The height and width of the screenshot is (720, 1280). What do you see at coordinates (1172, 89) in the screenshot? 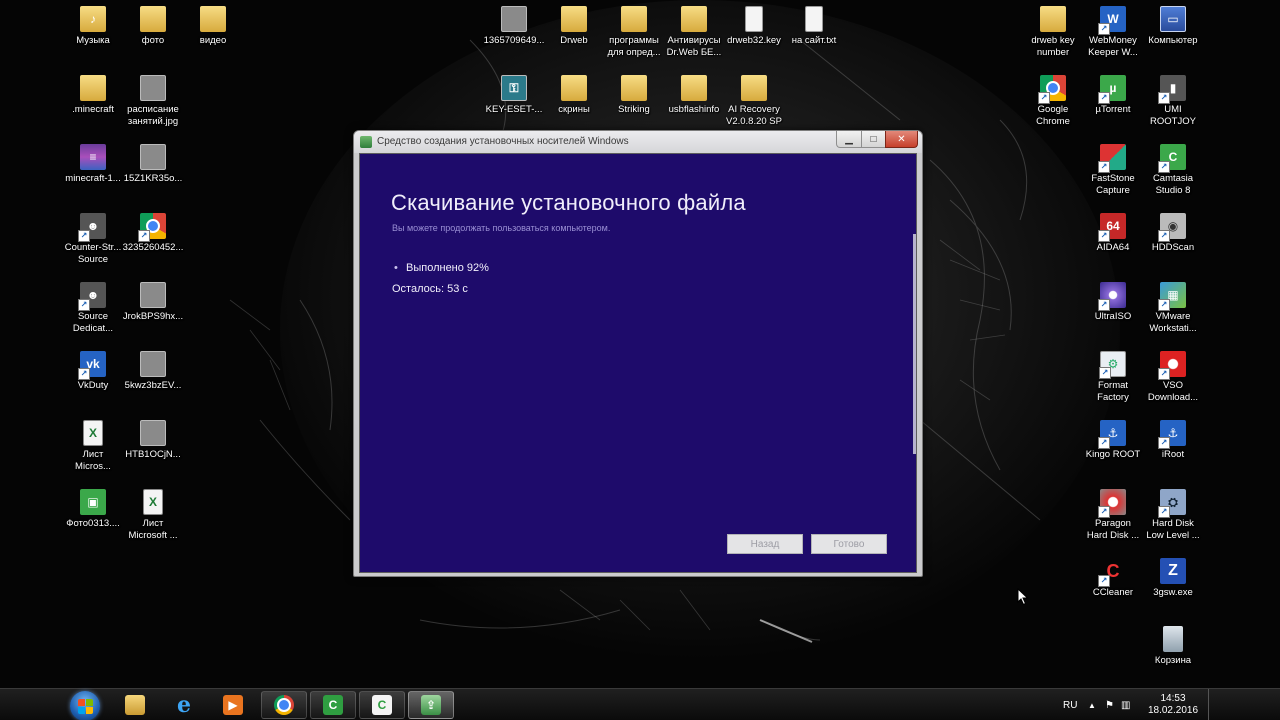
I see `umi-rootjoy-icon: ▮` at bounding box center [1172, 89].